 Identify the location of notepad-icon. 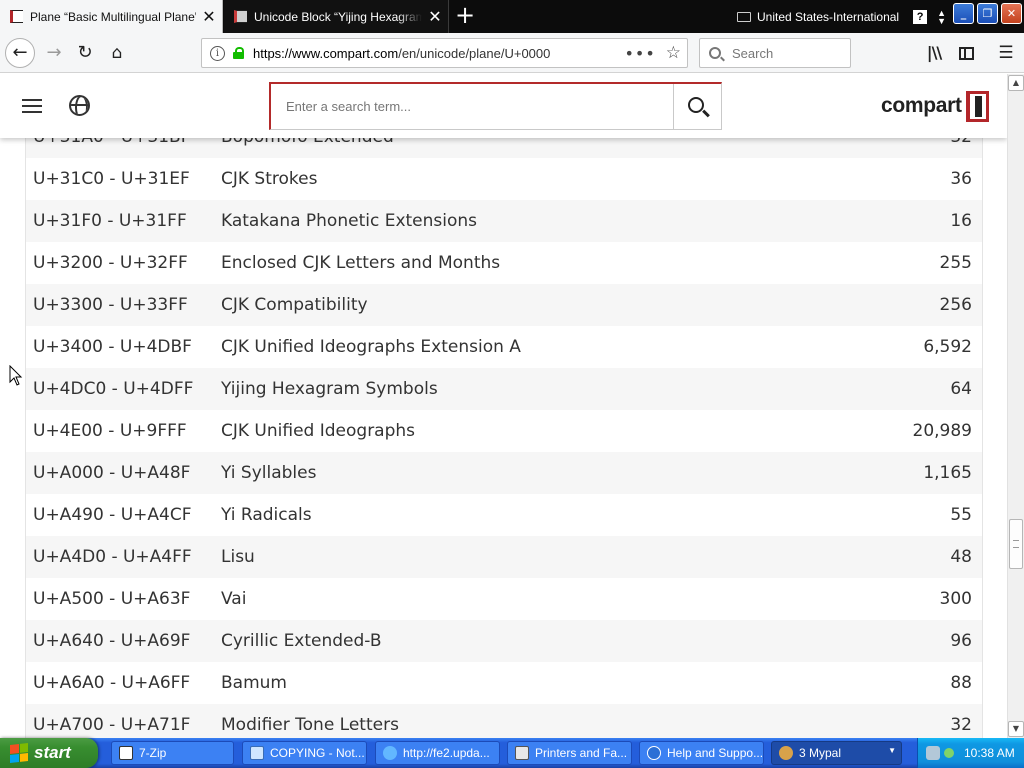
(257, 753).